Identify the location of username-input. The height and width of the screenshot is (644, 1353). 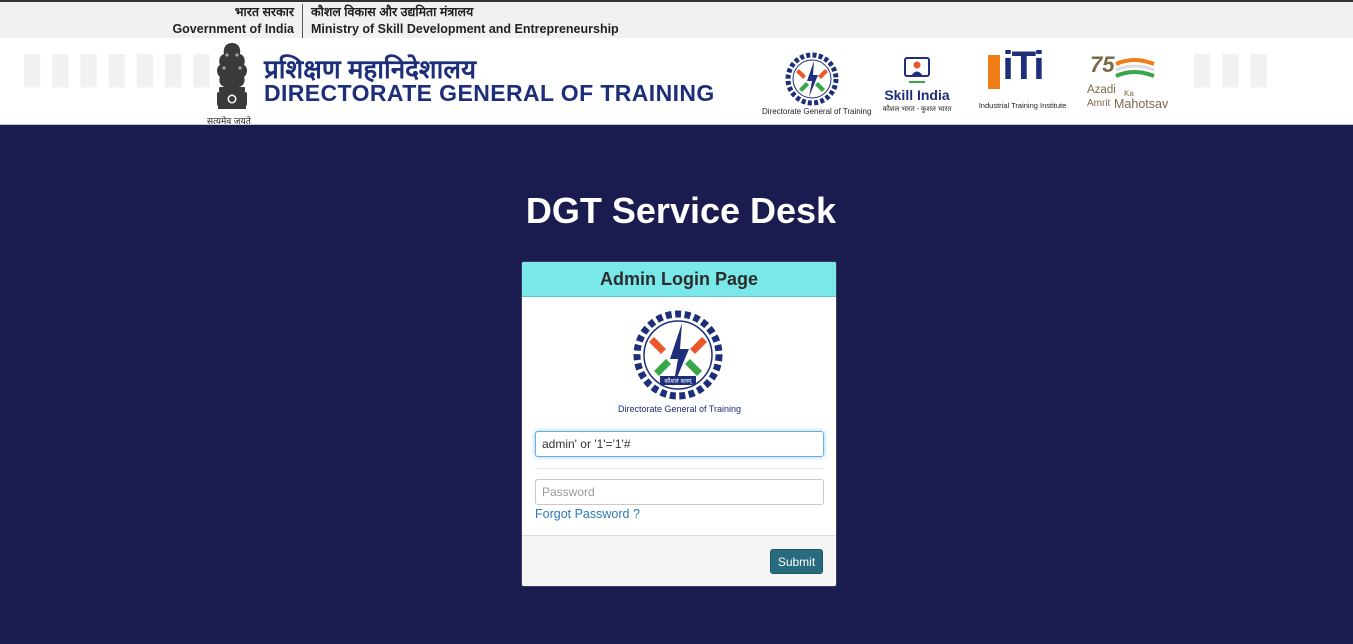
(679, 444).